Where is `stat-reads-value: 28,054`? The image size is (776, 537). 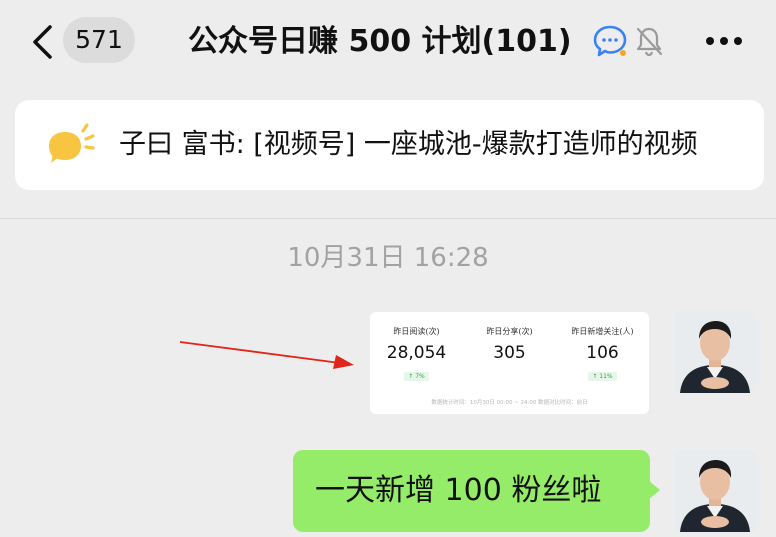 stat-reads-value: 28,054 is located at coordinates (416, 353).